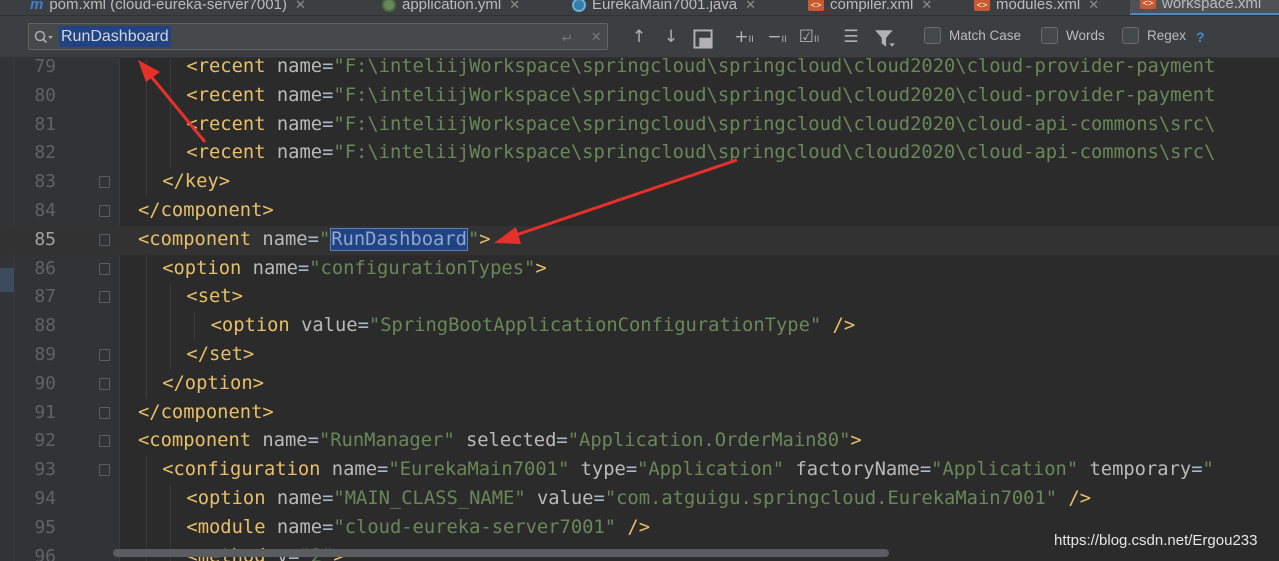  Describe the element at coordinates (386, 441) in the screenshot. I see `code-token: "RunManager"` at that location.